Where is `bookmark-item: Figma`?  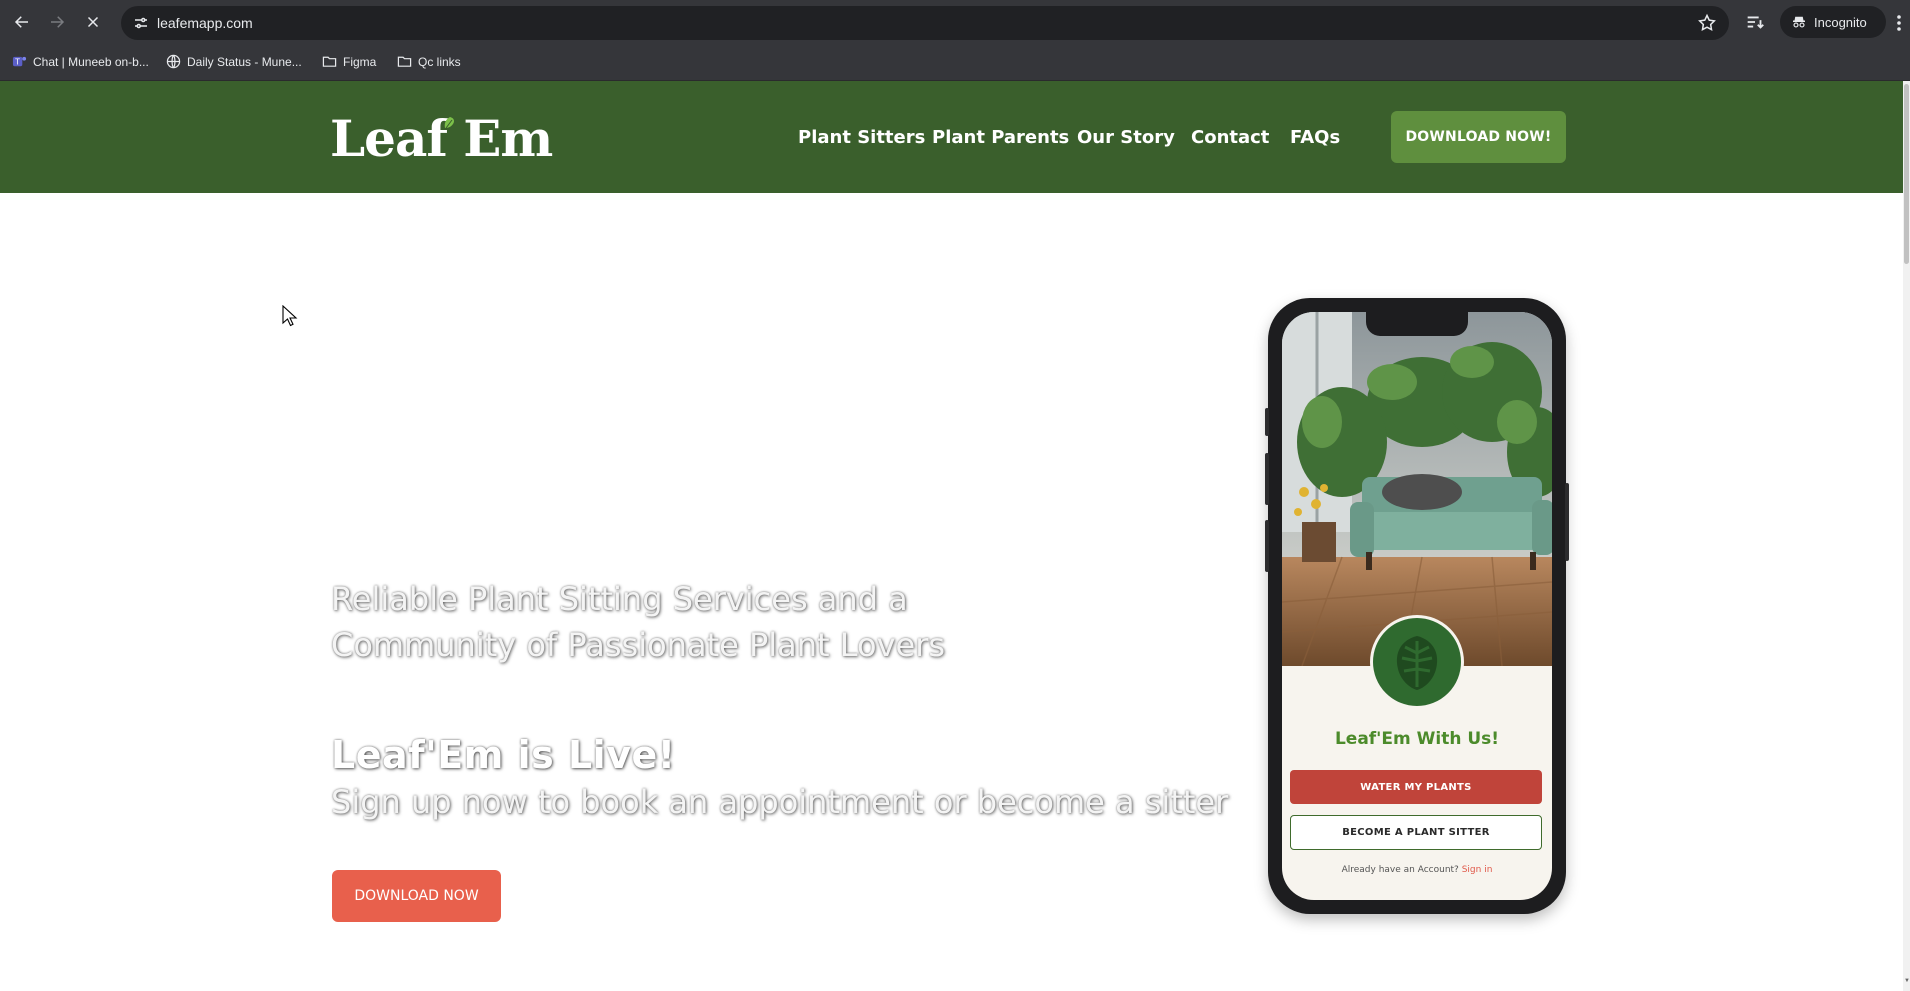
bookmark-item: Figma is located at coordinates (349, 61).